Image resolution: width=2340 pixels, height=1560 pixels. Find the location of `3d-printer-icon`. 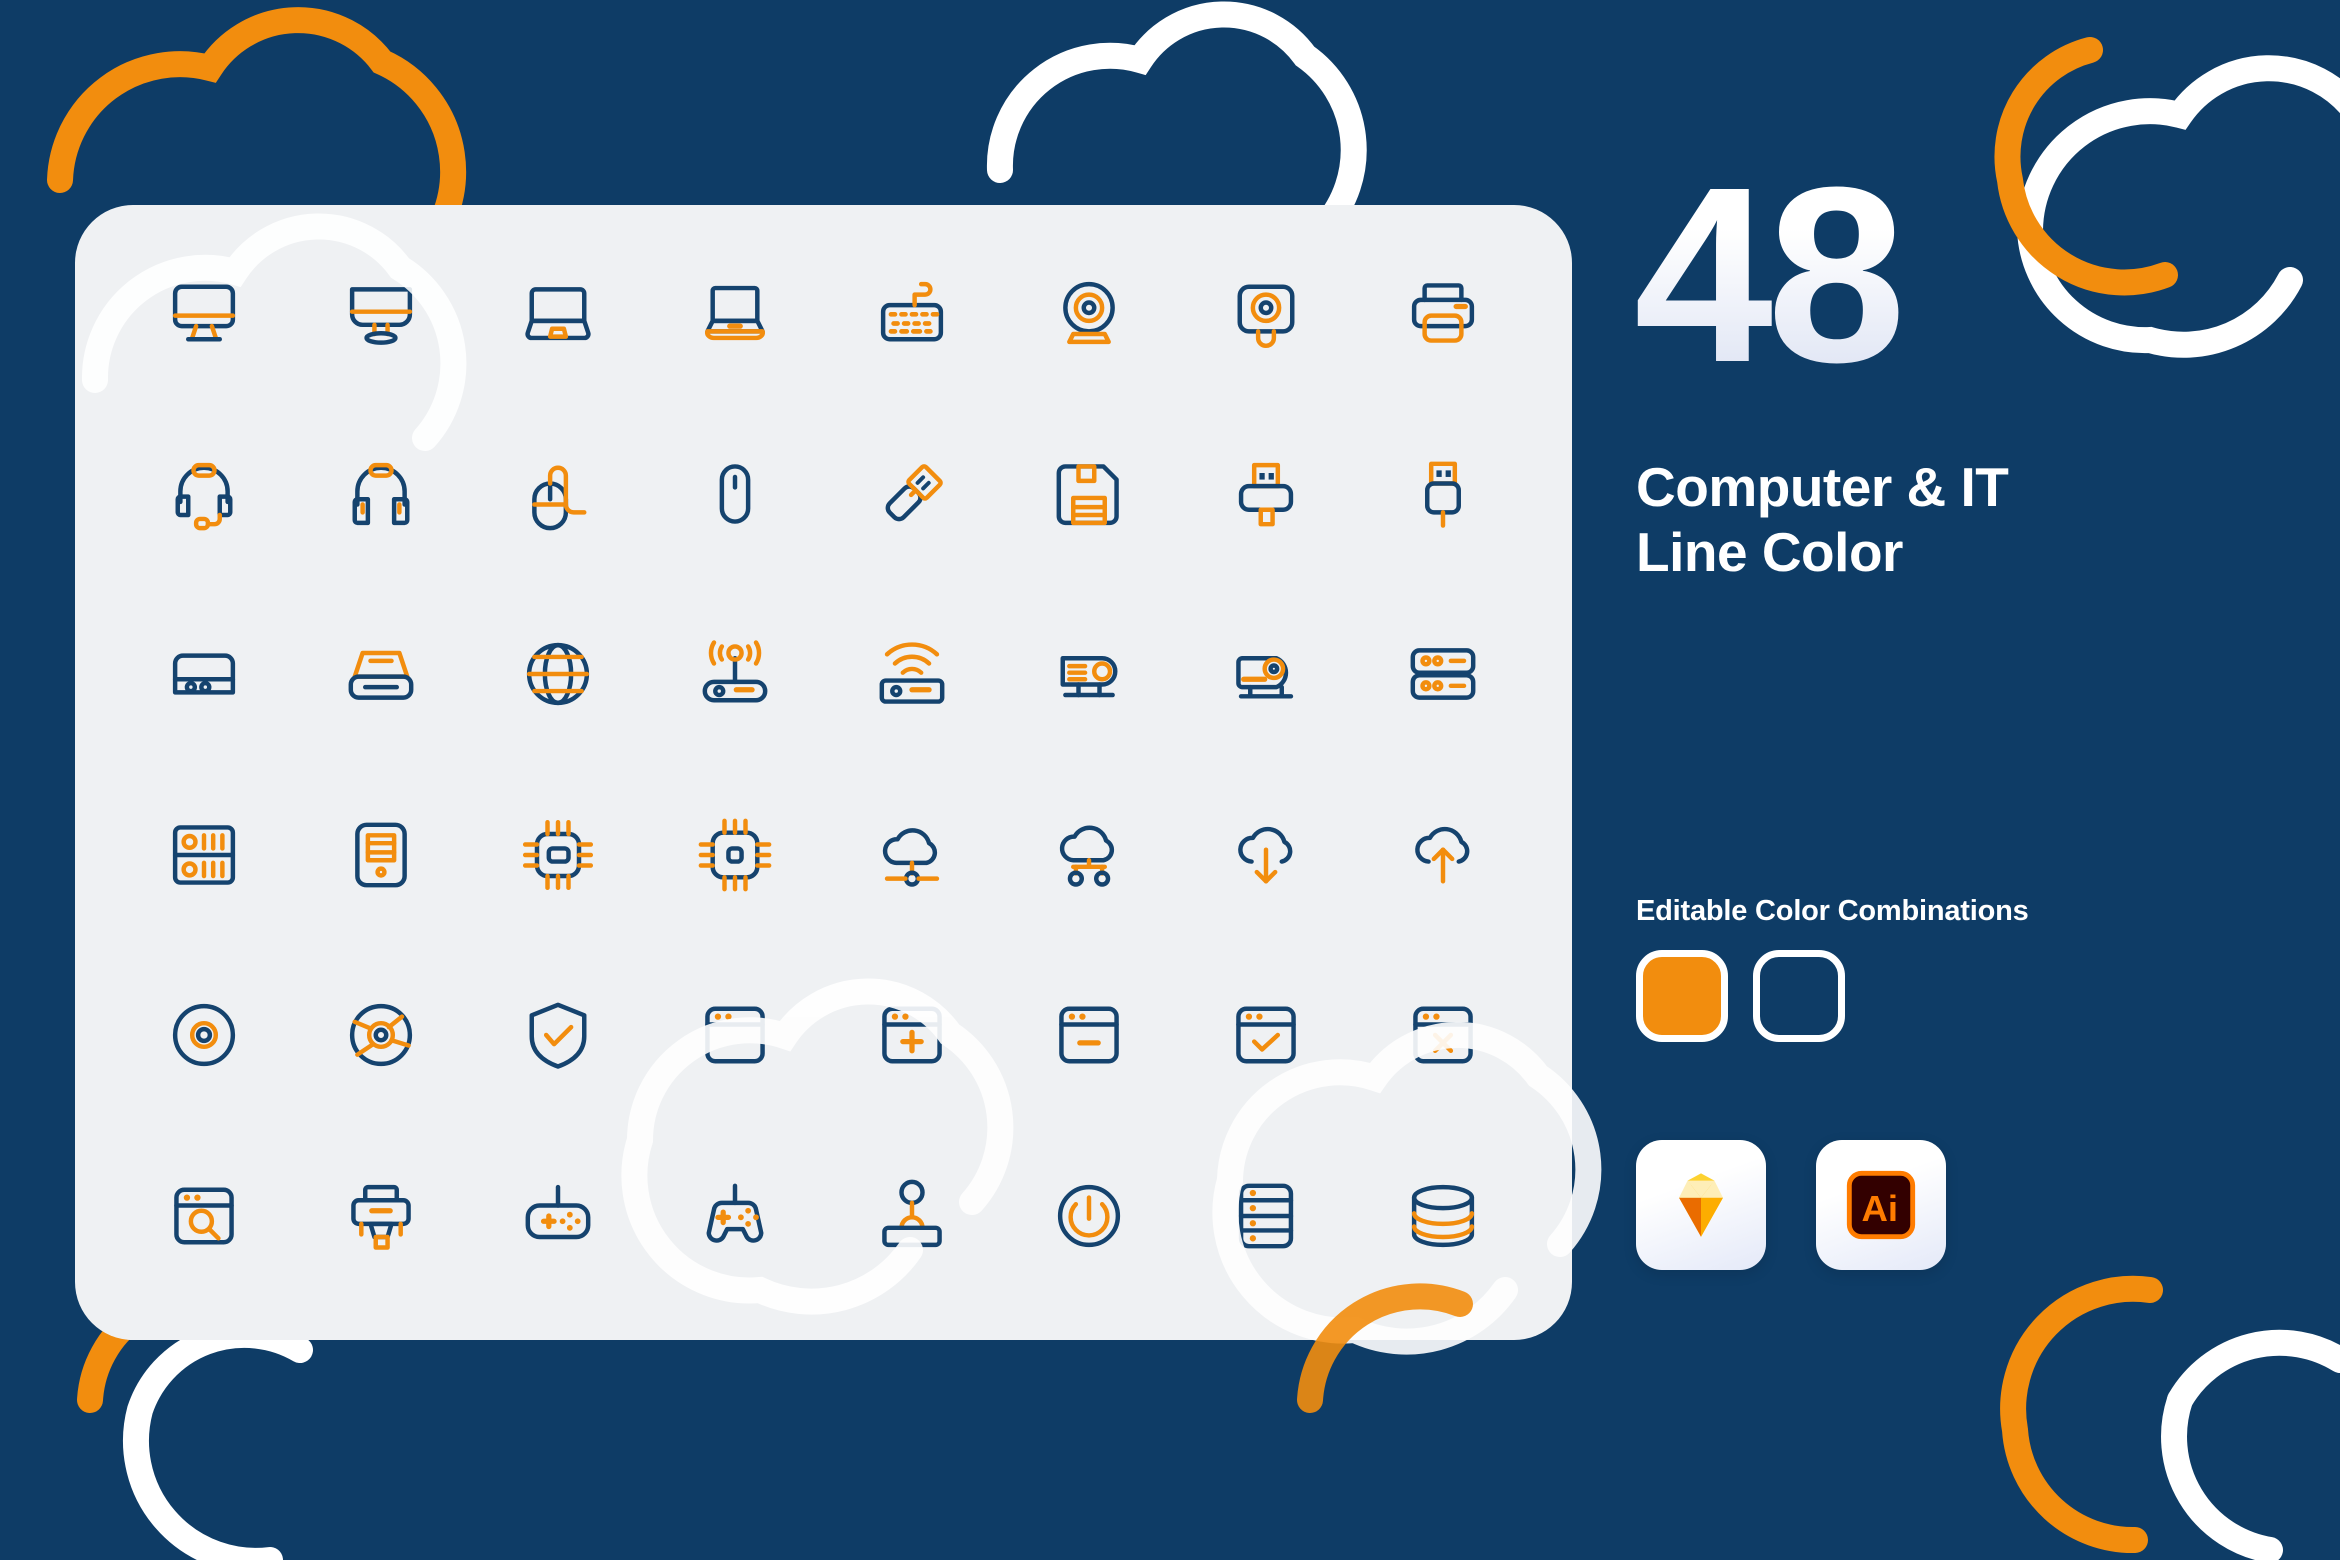

3d-printer-icon is located at coordinates (381, 1216).